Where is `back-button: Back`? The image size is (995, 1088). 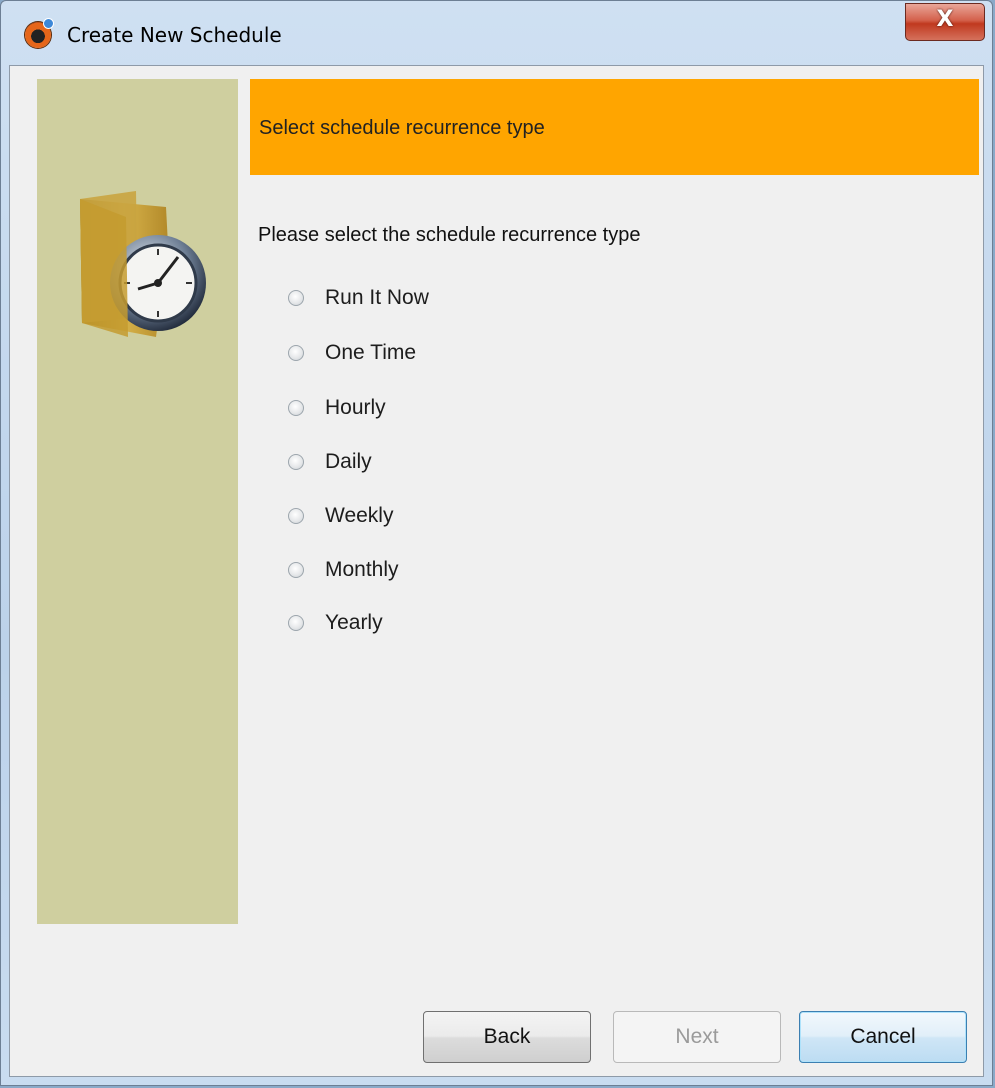 back-button: Back is located at coordinates (507, 1037).